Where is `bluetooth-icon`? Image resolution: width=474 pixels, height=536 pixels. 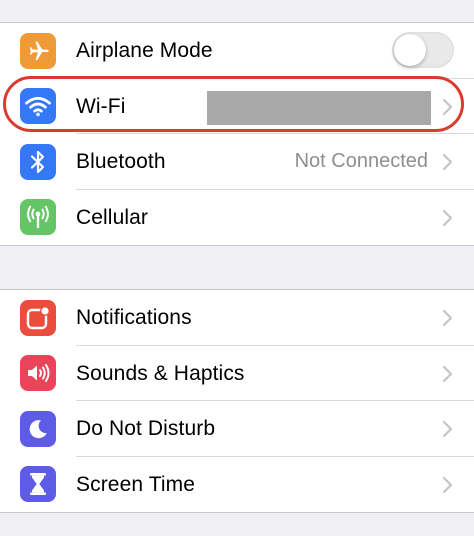 bluetooth-icon is located at coordinates (38, 161).